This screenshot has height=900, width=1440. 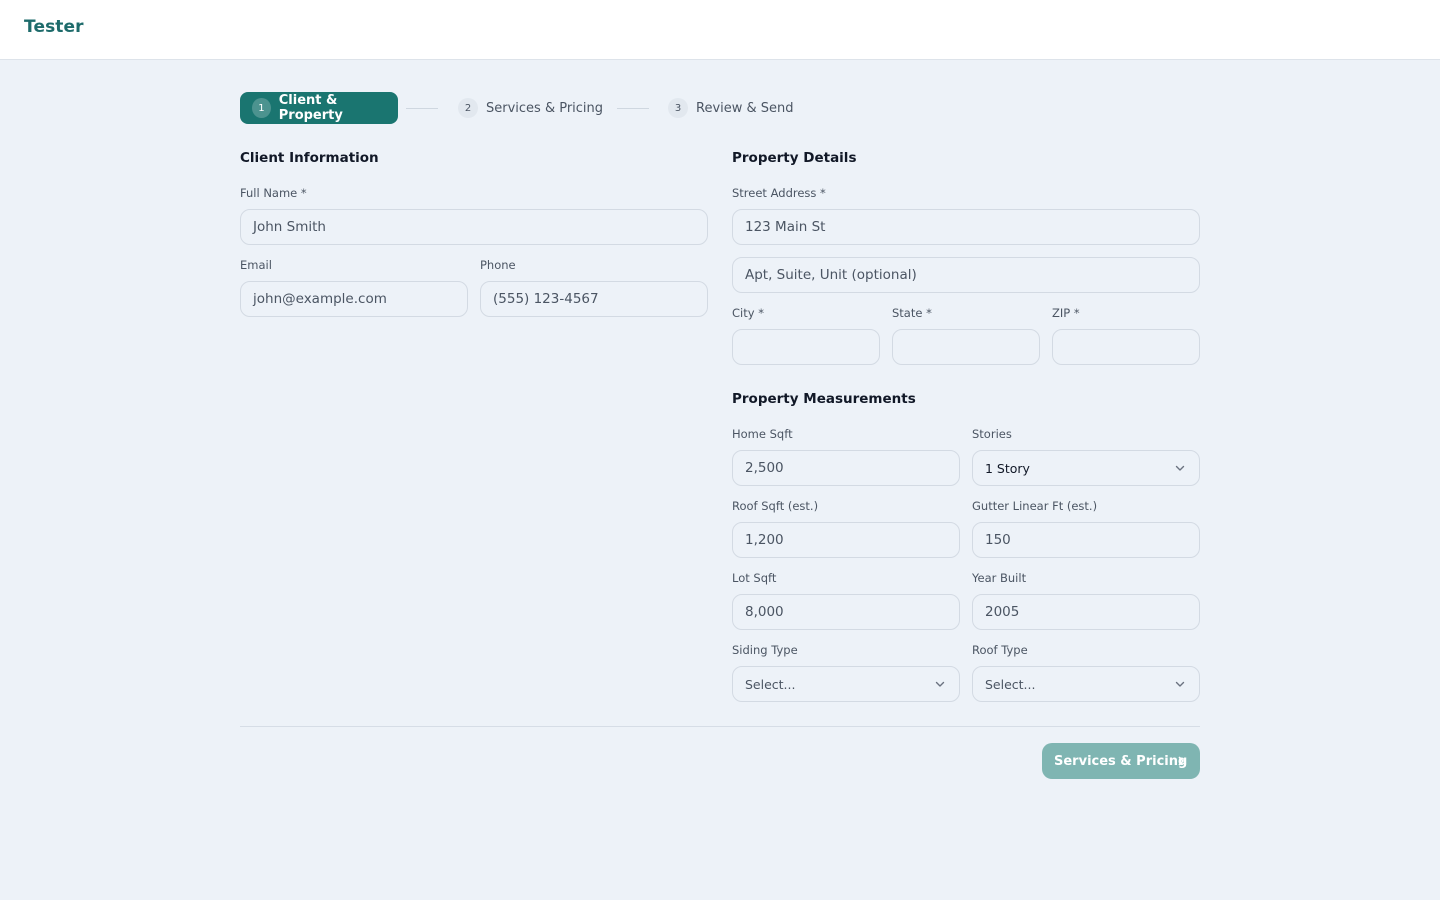 What do you see at coordinates (256, 265) in the screenshot?
I see `email-label: Email` at bounding box center [256, 265].